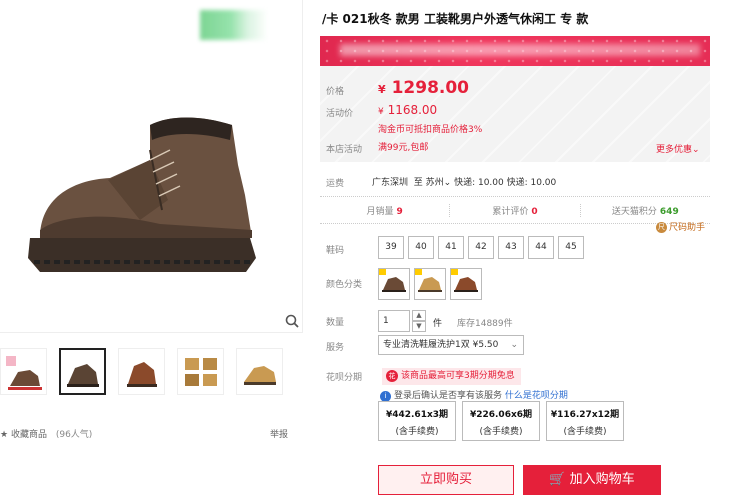 This screenshot has width=730, height=499. What do you see at coordinates (344, 150) in the screenshot?
I see `shop-promo-label: 本店活动` at bounding box center [344, 150].